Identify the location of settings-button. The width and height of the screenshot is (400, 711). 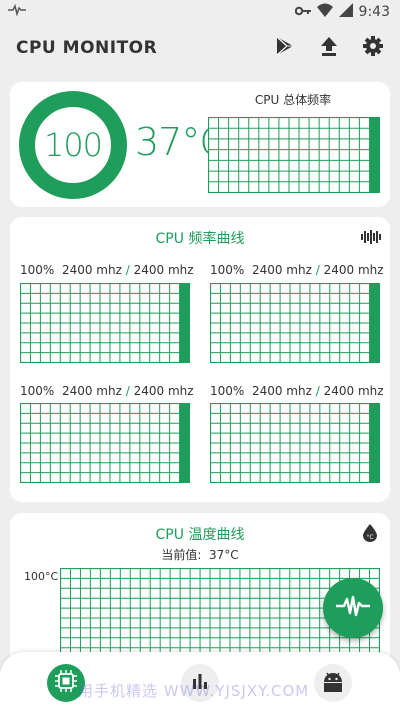
(373, 48).